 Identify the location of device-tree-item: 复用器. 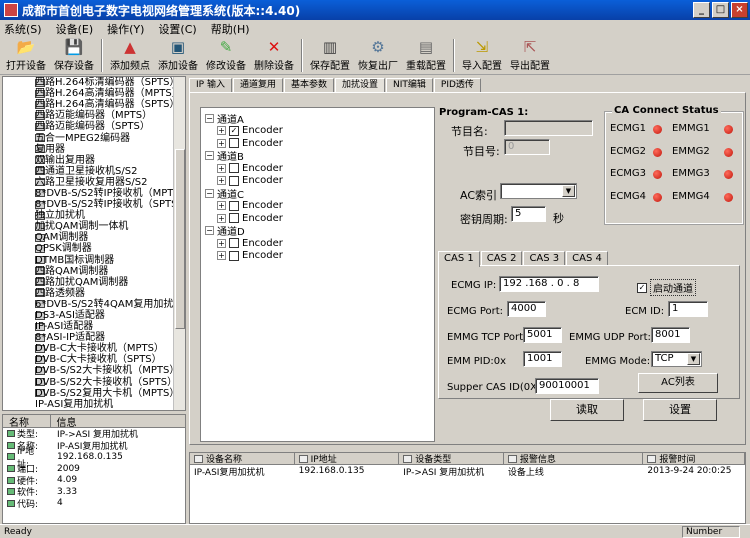
(94, 149).